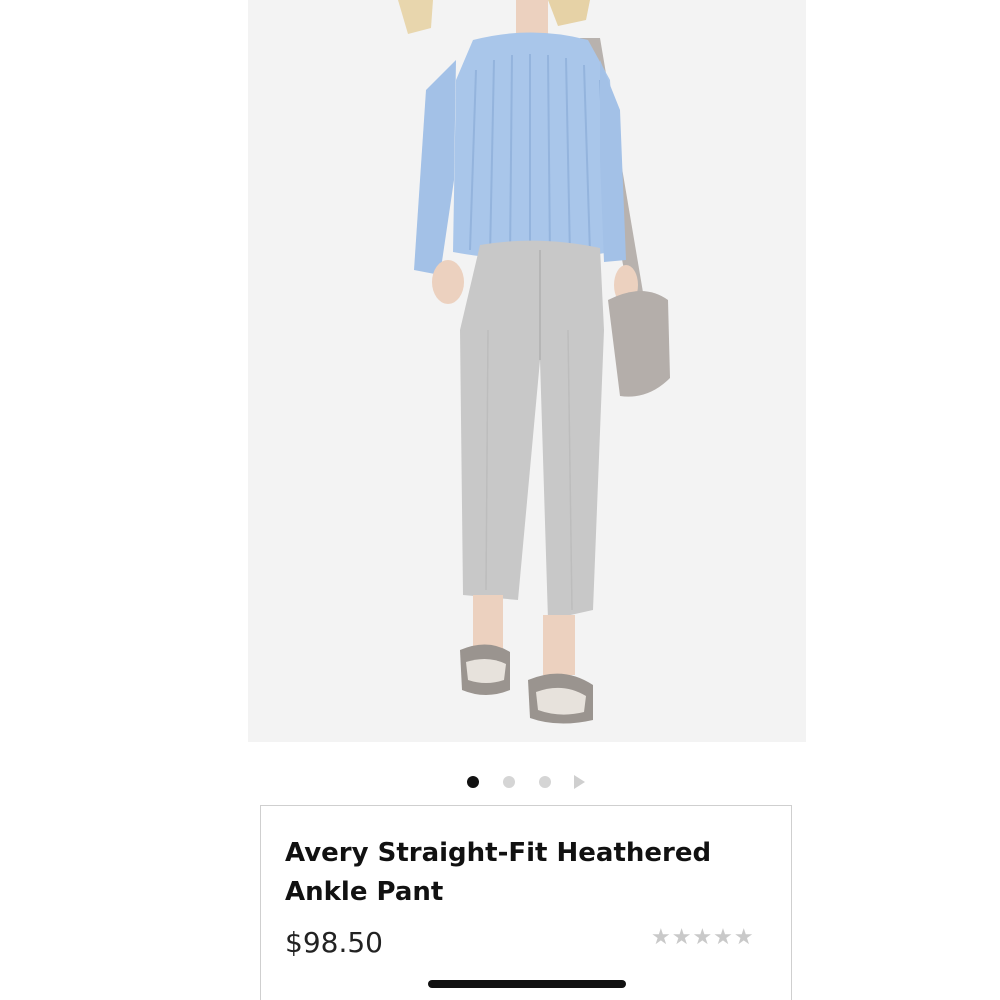  Describe the element at coordinates (579, 782) in the screenshot. I see `play-arrow-icon` at that location.